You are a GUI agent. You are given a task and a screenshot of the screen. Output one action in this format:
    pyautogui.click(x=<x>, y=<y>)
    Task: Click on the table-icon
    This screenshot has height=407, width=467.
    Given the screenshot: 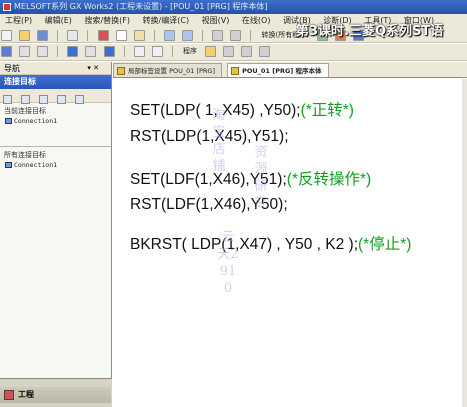 What is the action you would take?
    pyautogui.click(x=157, y=51)
    